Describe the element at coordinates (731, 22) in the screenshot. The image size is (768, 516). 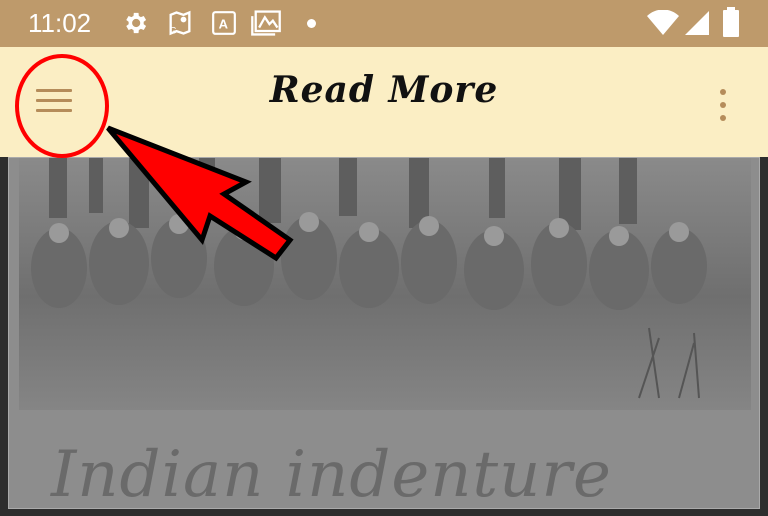
I see `battery-icon` at that location.